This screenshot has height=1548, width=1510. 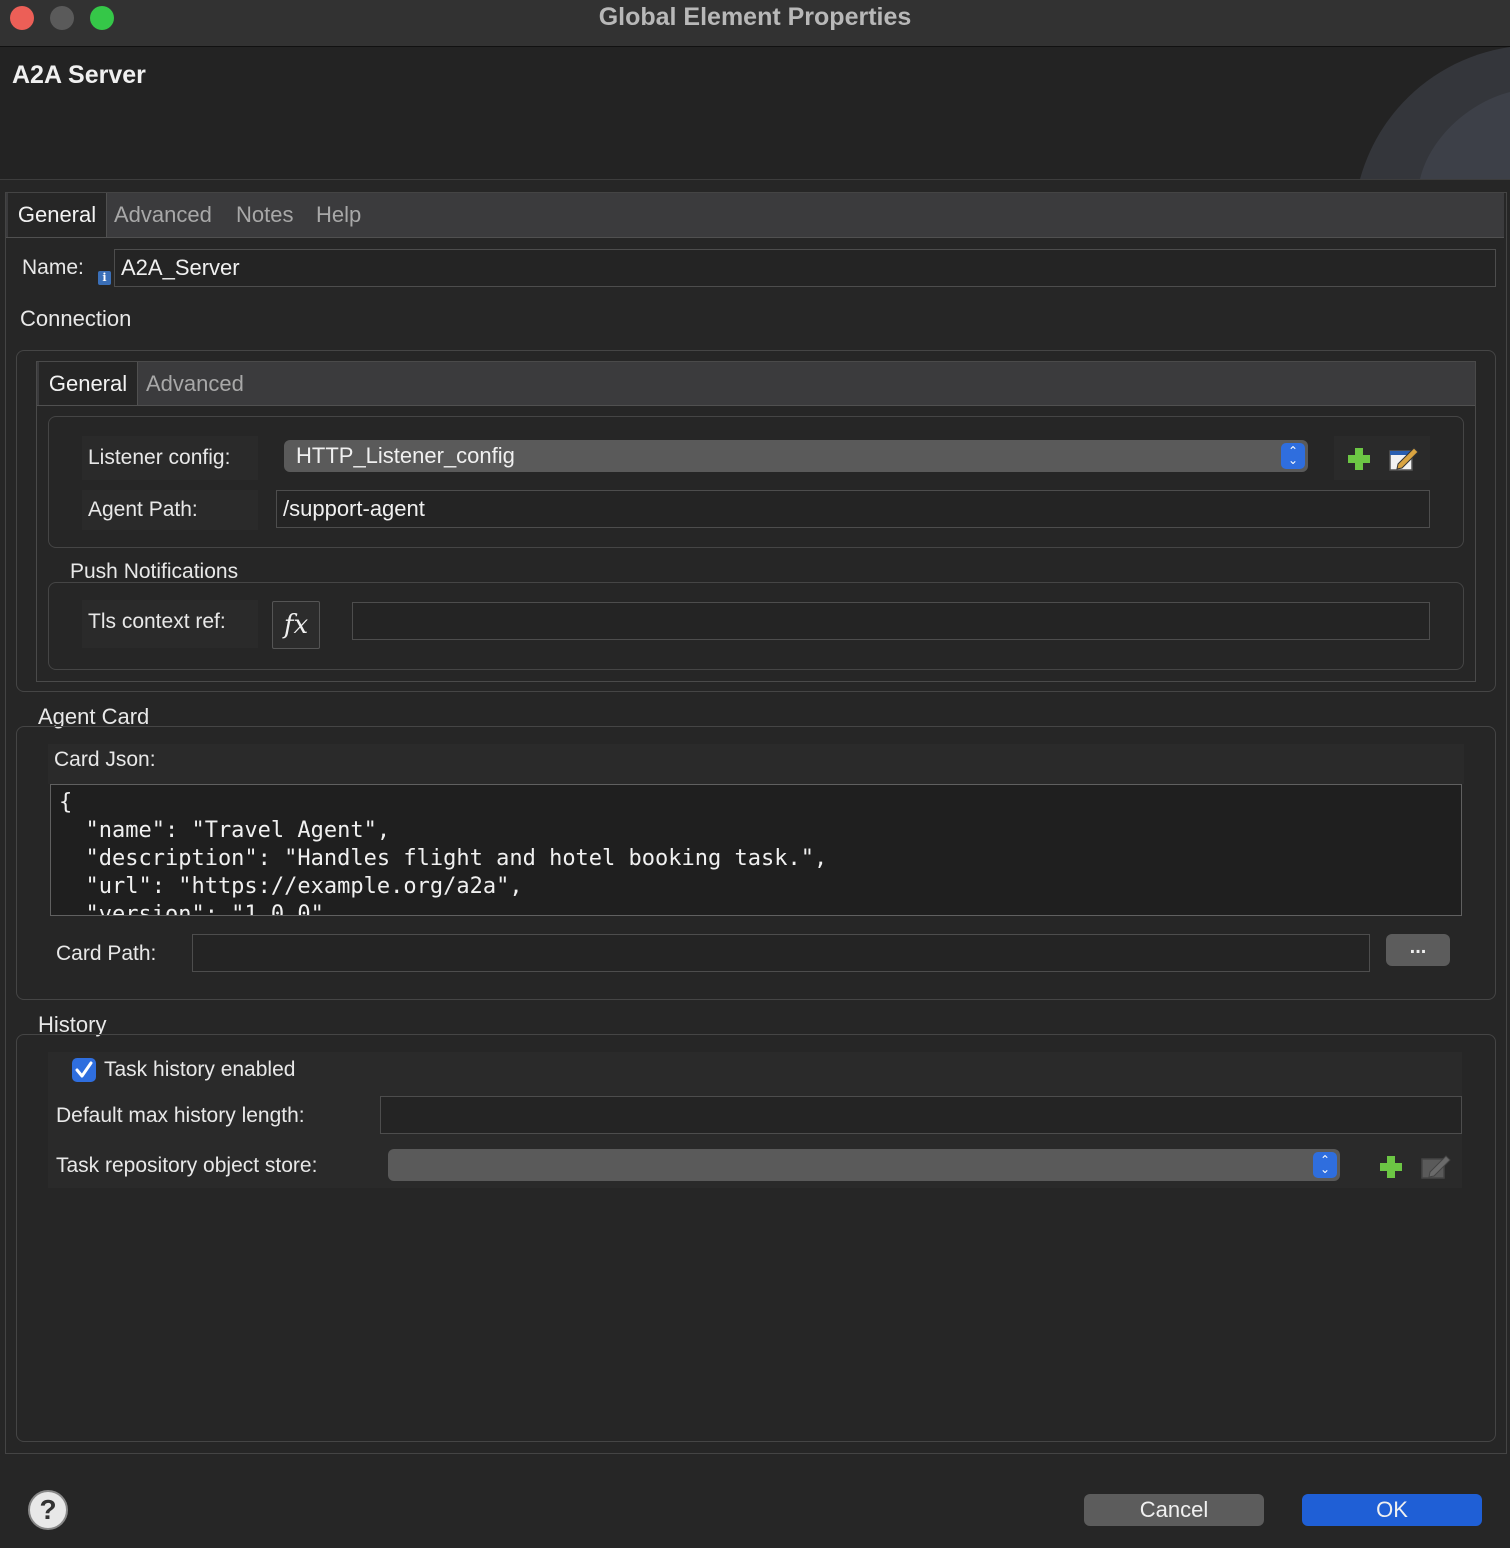 I want to click on card-path-label: Card Path:, so click(x=106, y=953).